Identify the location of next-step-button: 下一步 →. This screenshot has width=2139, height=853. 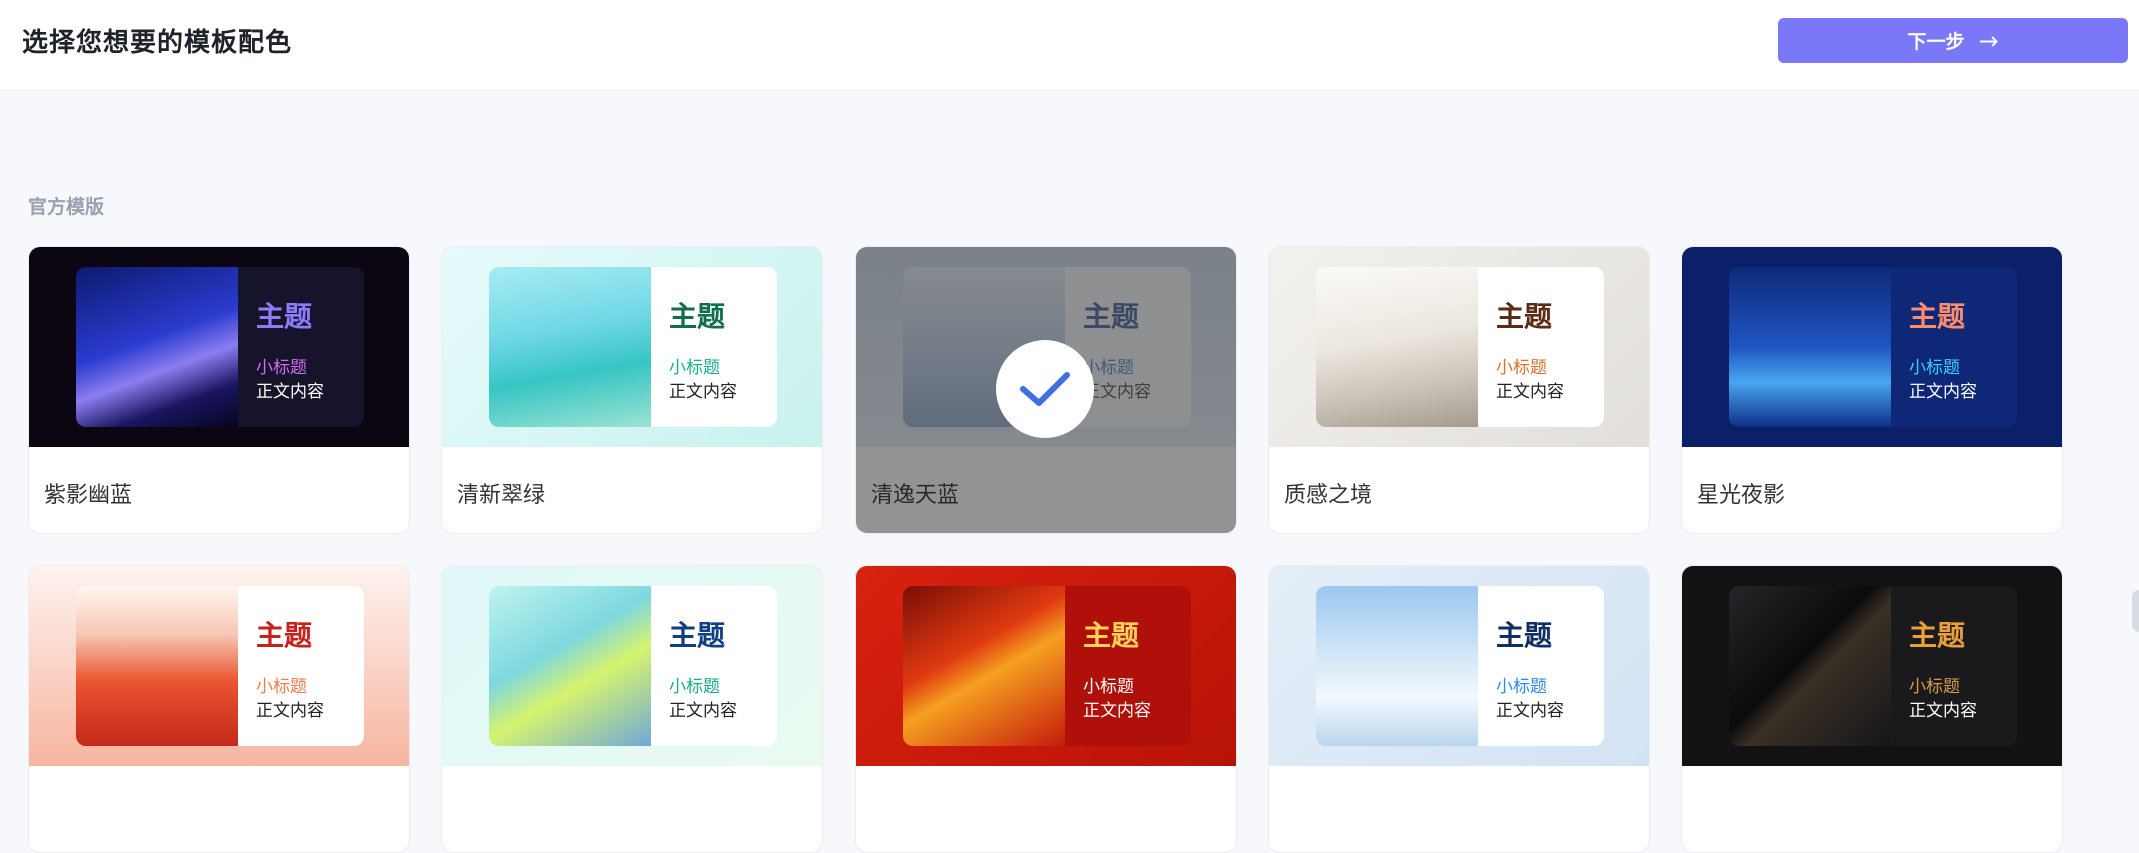
(1953, 40).